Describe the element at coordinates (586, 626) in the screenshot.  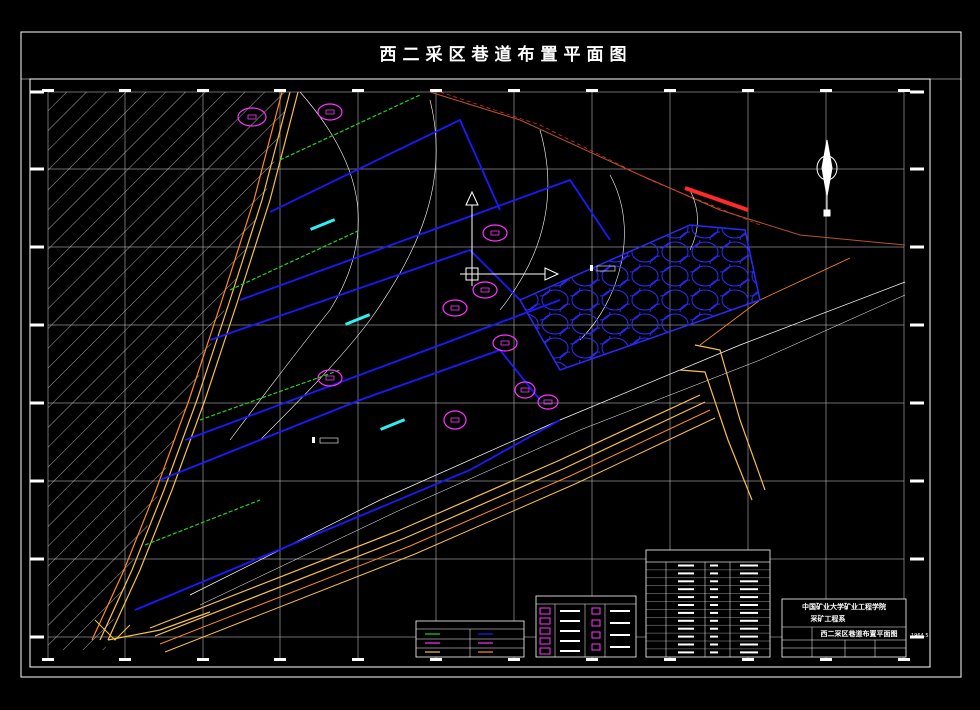
I see `legend-table-equipment` at that location.